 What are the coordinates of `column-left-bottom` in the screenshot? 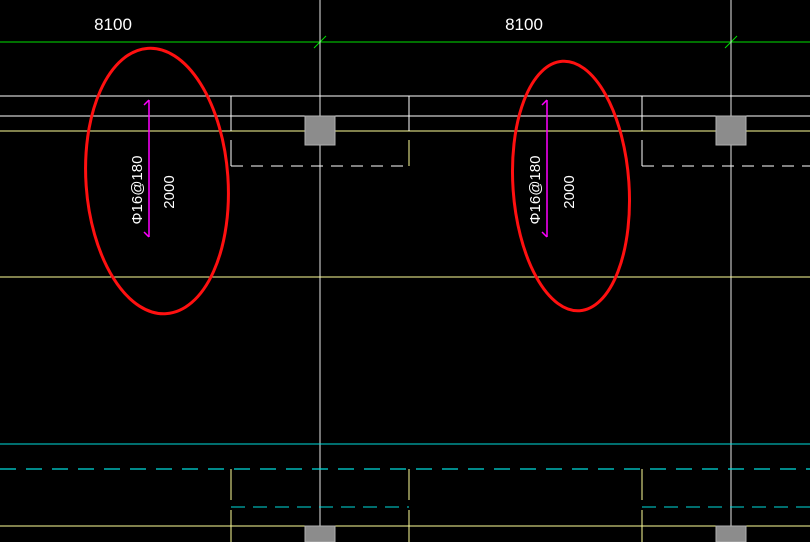 It's located at (320, 533).